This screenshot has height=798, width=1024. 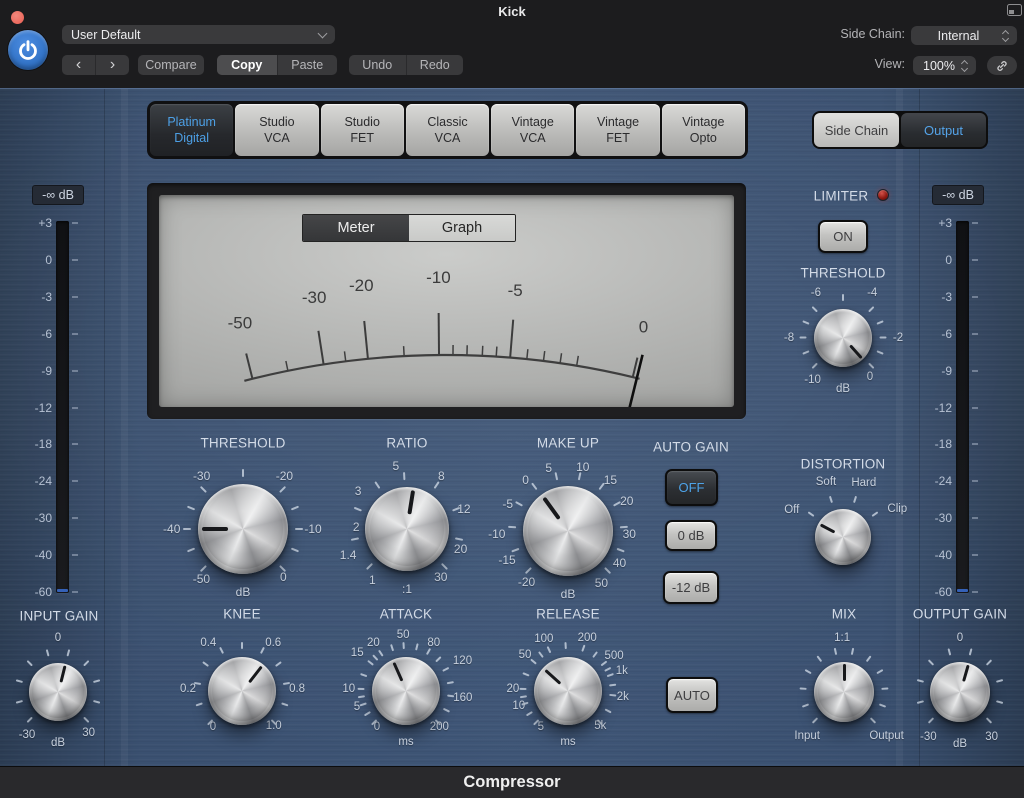 I want to click on auto-gain-0db-button: 0 dB, so click(x=691, y=535).